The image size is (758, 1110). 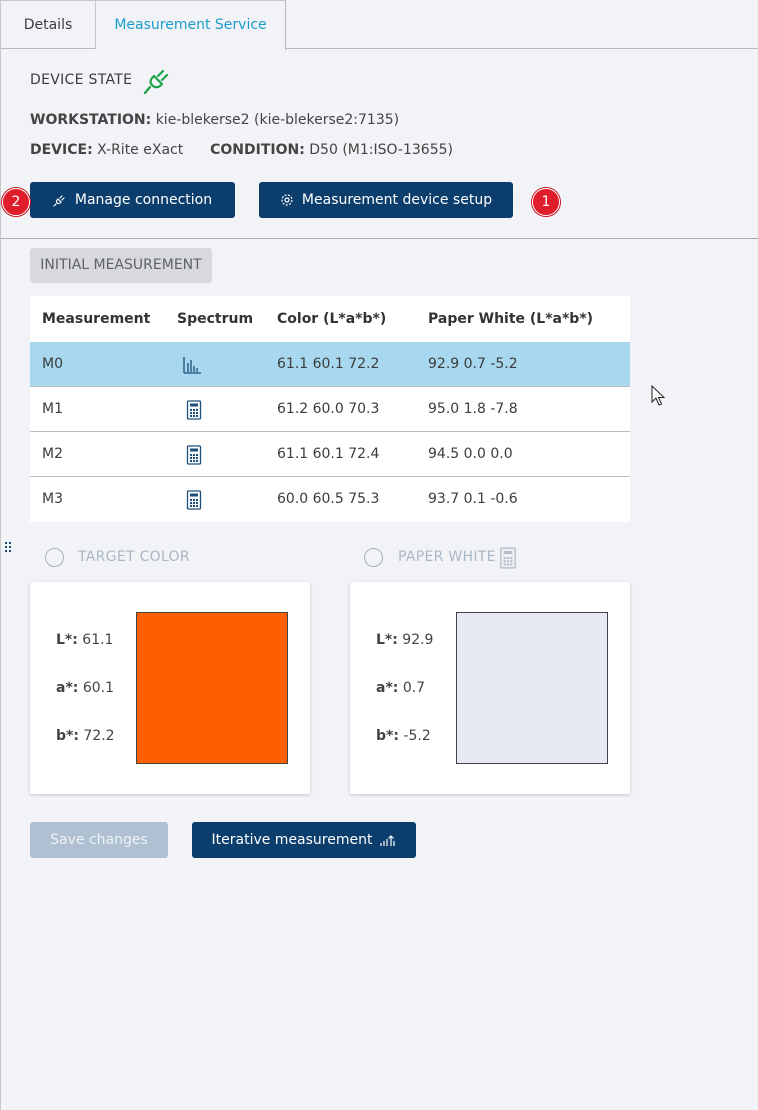 I want to click on row-paper-white: 92.9 0.7 -5.2, so click(x=473, y=364).